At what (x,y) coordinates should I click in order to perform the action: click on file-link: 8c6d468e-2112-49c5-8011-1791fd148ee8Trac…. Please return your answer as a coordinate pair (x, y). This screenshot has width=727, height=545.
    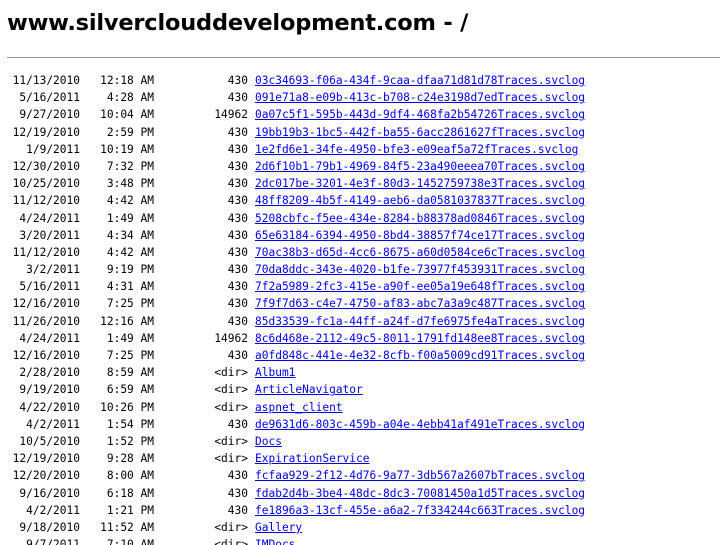
    Looking at the image, I should click on (420, 338).